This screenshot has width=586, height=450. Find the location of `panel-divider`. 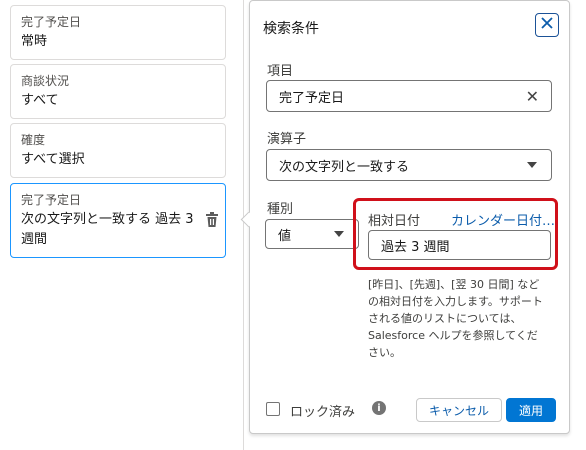

panel-divider is located at coordinates (243, 225).